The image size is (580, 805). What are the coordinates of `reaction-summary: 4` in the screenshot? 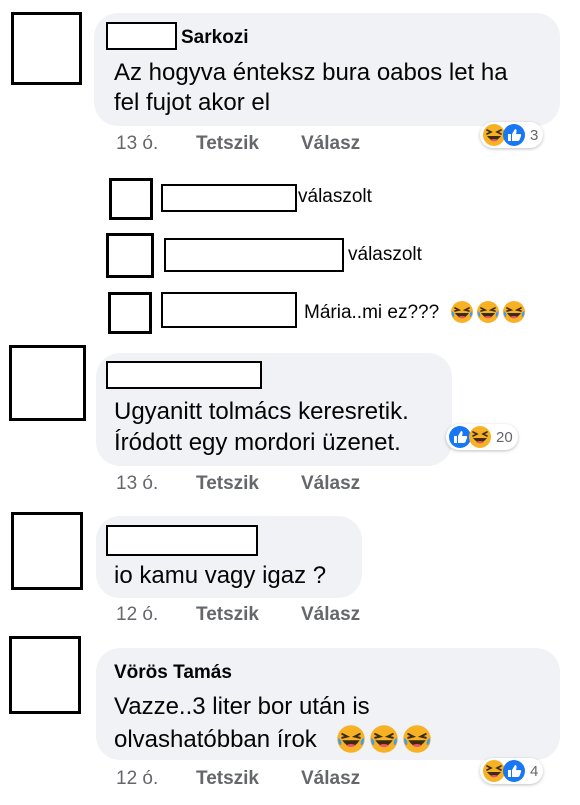 It's located at (512, 771).